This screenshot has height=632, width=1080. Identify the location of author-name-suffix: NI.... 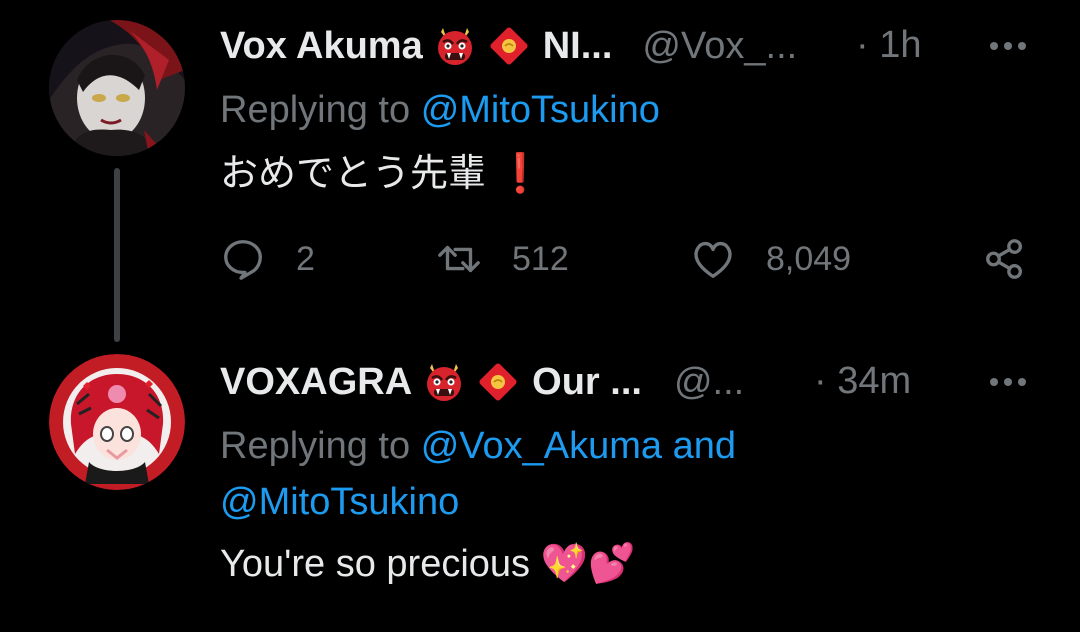
(578, 46).